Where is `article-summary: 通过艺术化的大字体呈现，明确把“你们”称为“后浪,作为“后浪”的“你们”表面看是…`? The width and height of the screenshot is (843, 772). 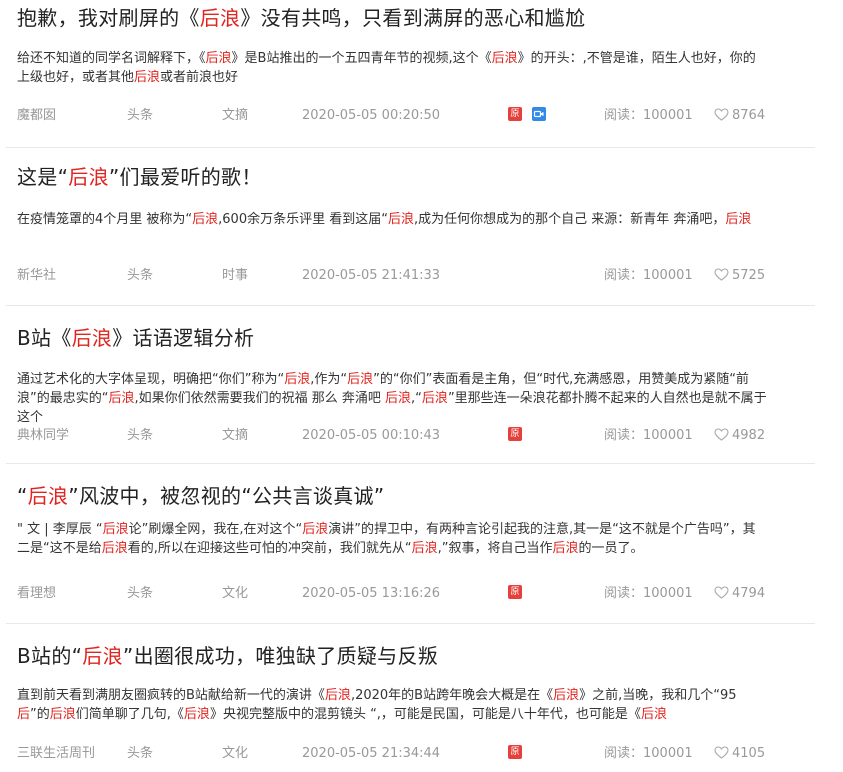
article-summary: 通过艺术化的大字体呈现，明确把“你们”称为“后浪,作为“后浪”的“你们”表面看是… is located at coordinates (392, 398).